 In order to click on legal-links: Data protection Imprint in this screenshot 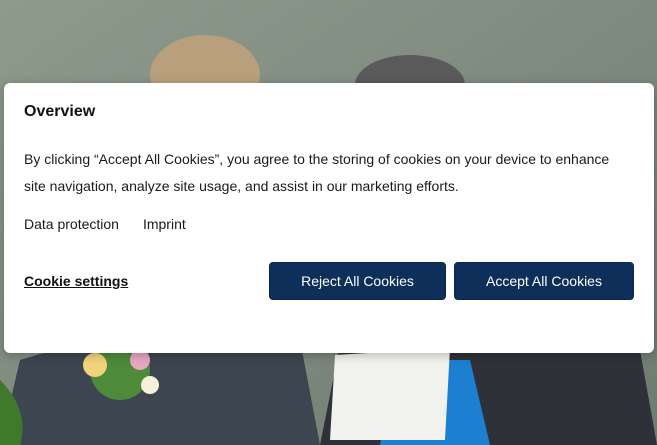, I will do `click(105, 224)`.